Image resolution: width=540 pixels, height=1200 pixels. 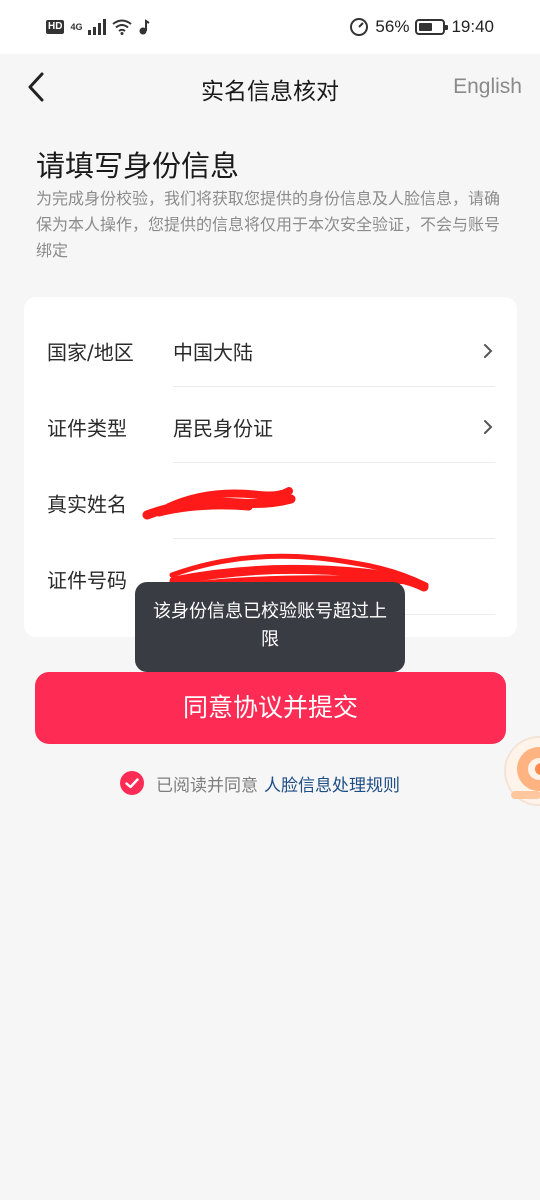 I want to click on signal-icon, so click(x=97, y=27).